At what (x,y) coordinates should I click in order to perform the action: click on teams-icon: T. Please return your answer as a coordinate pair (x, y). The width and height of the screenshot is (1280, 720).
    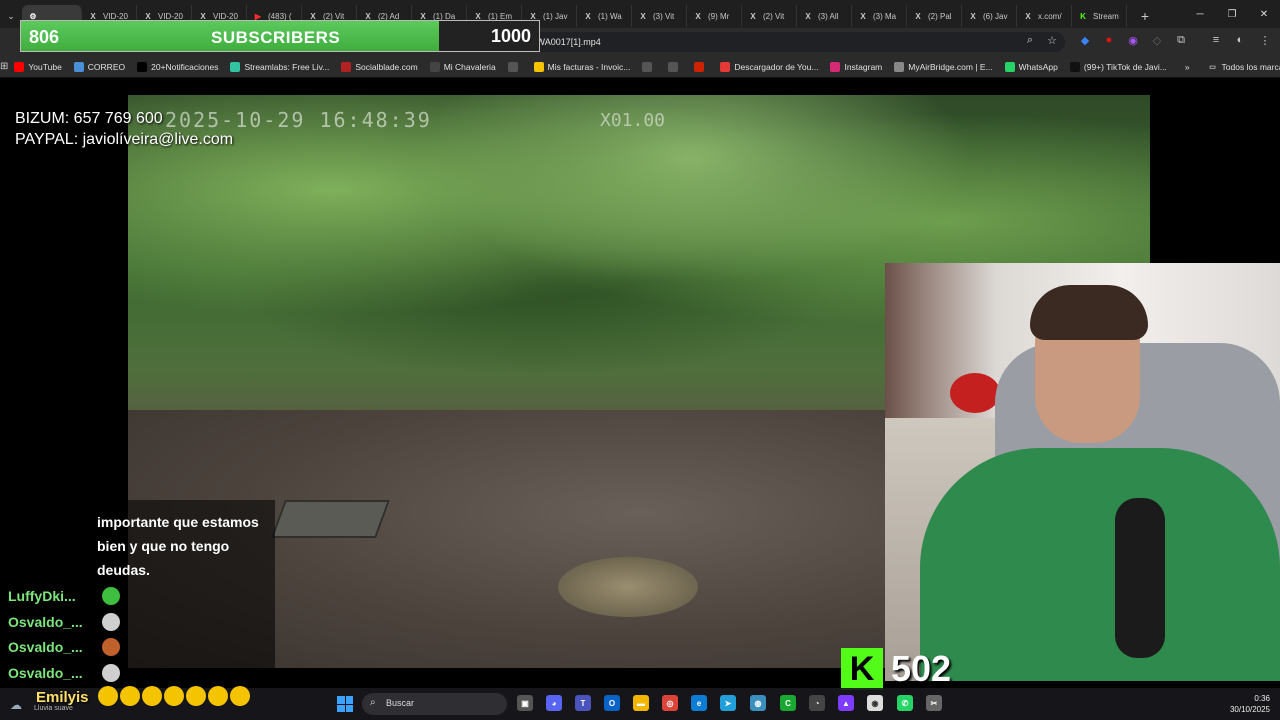
    Looking at the image, I should click on (583, 703).